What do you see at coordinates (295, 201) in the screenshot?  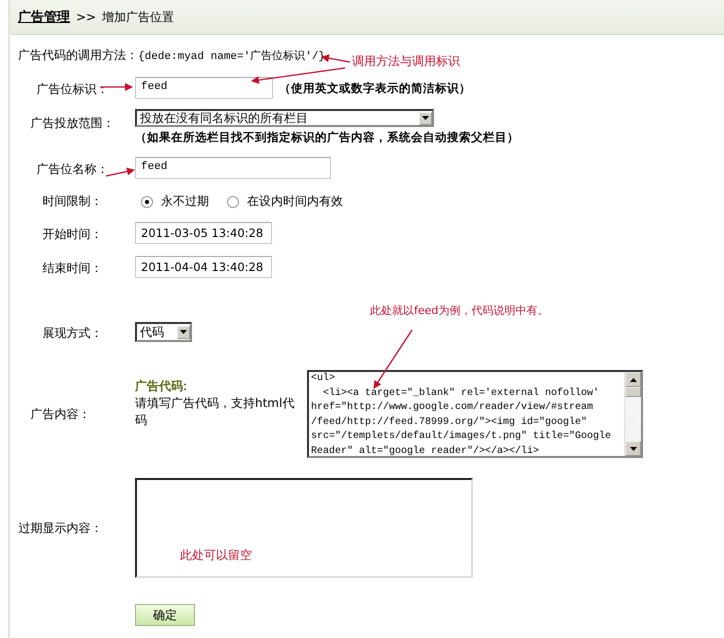 I see `radio-label: 在设内时间内有效` at bounding box center [295, 201].